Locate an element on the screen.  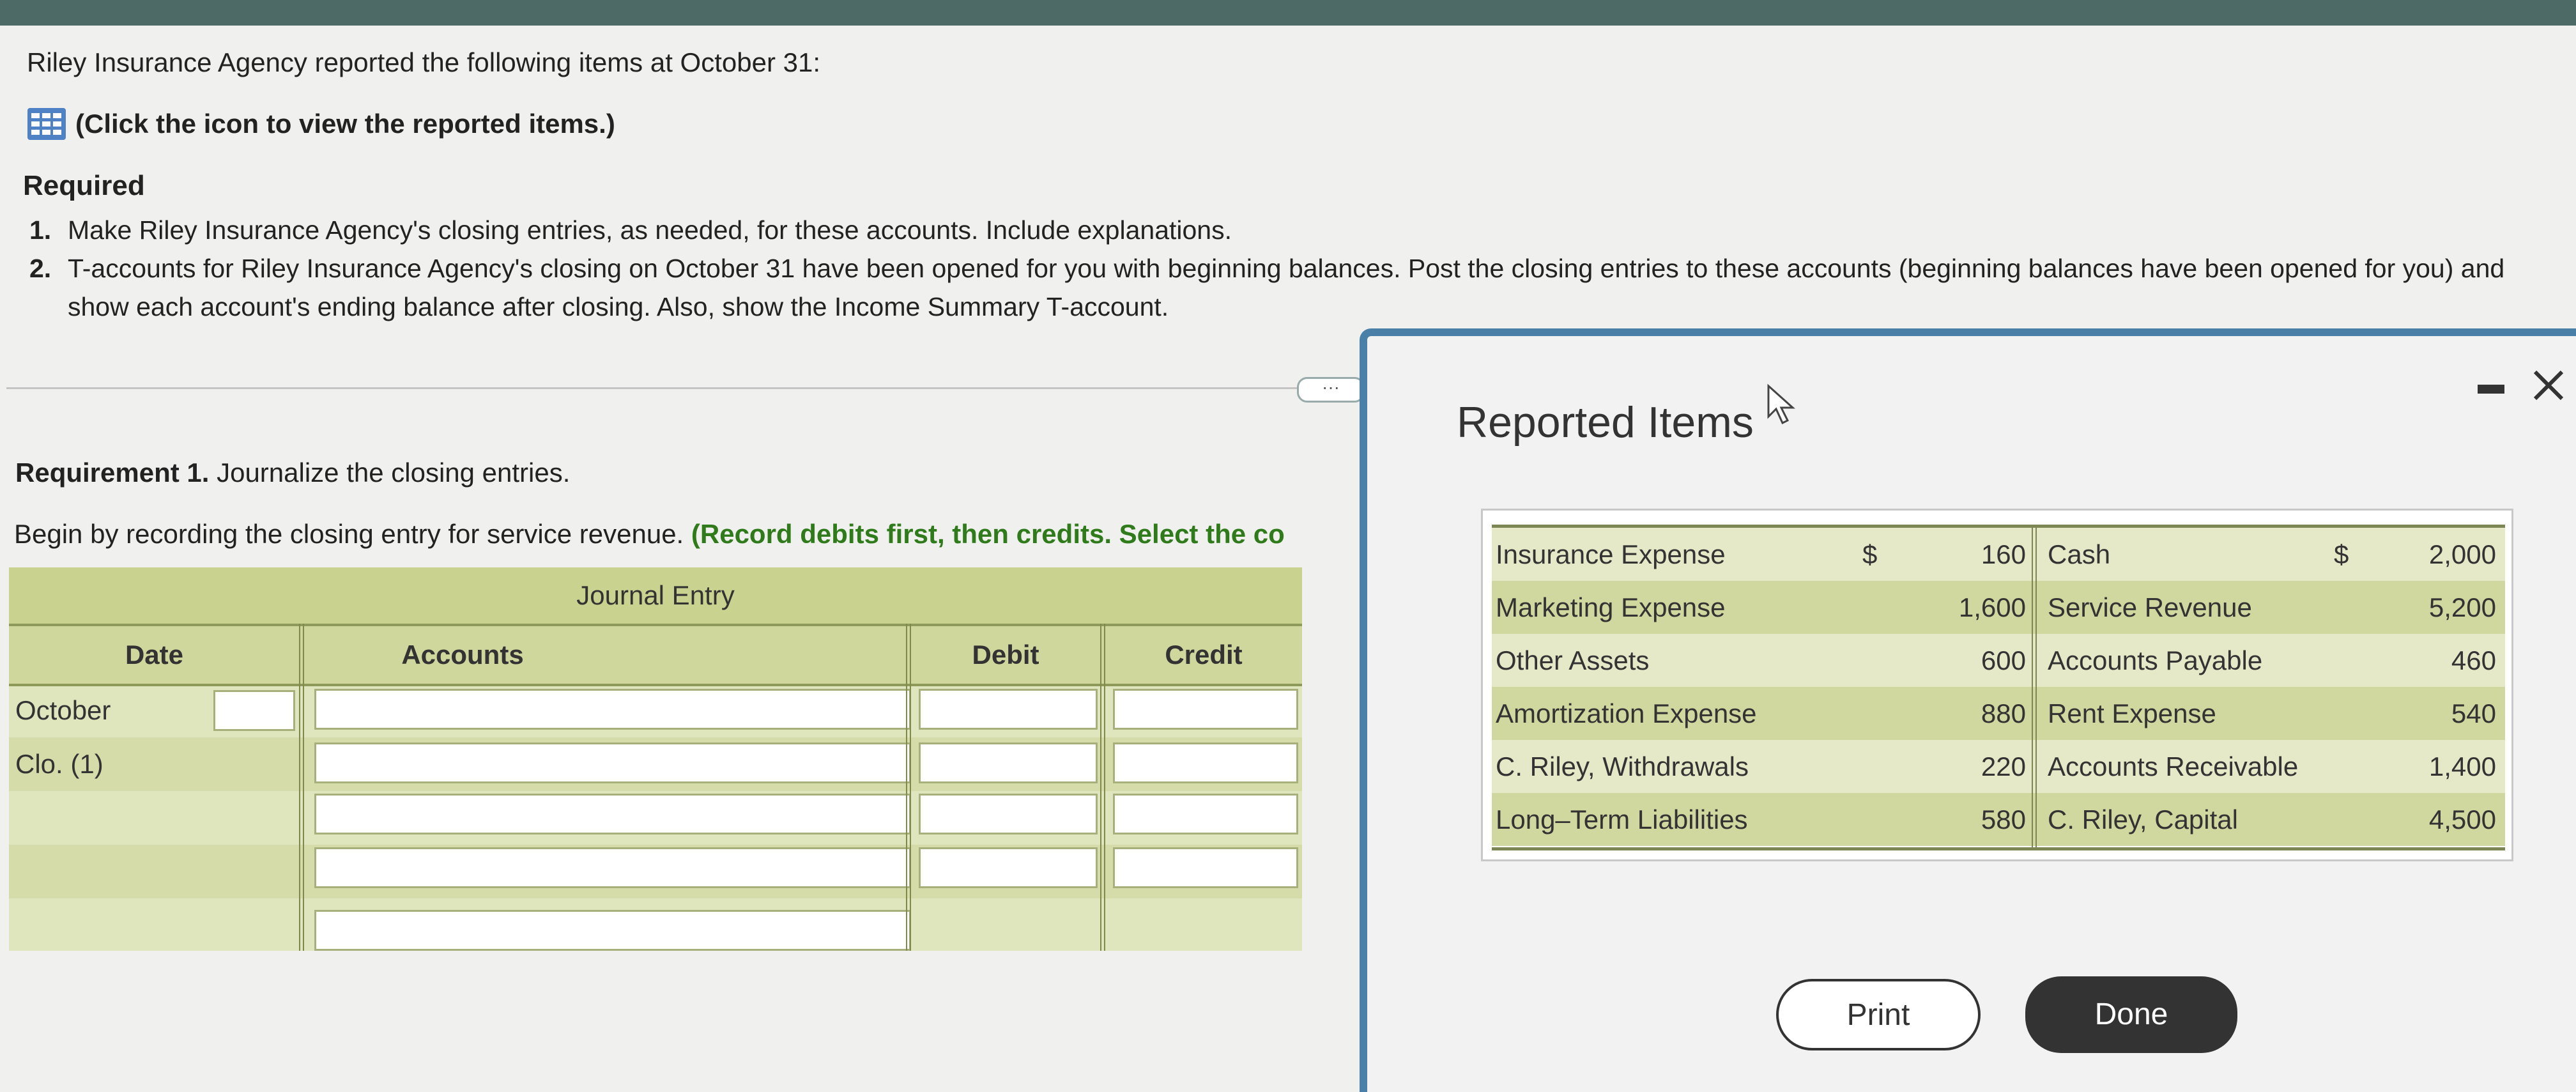
right-currency: $ is located at coordinates (2341, 554).